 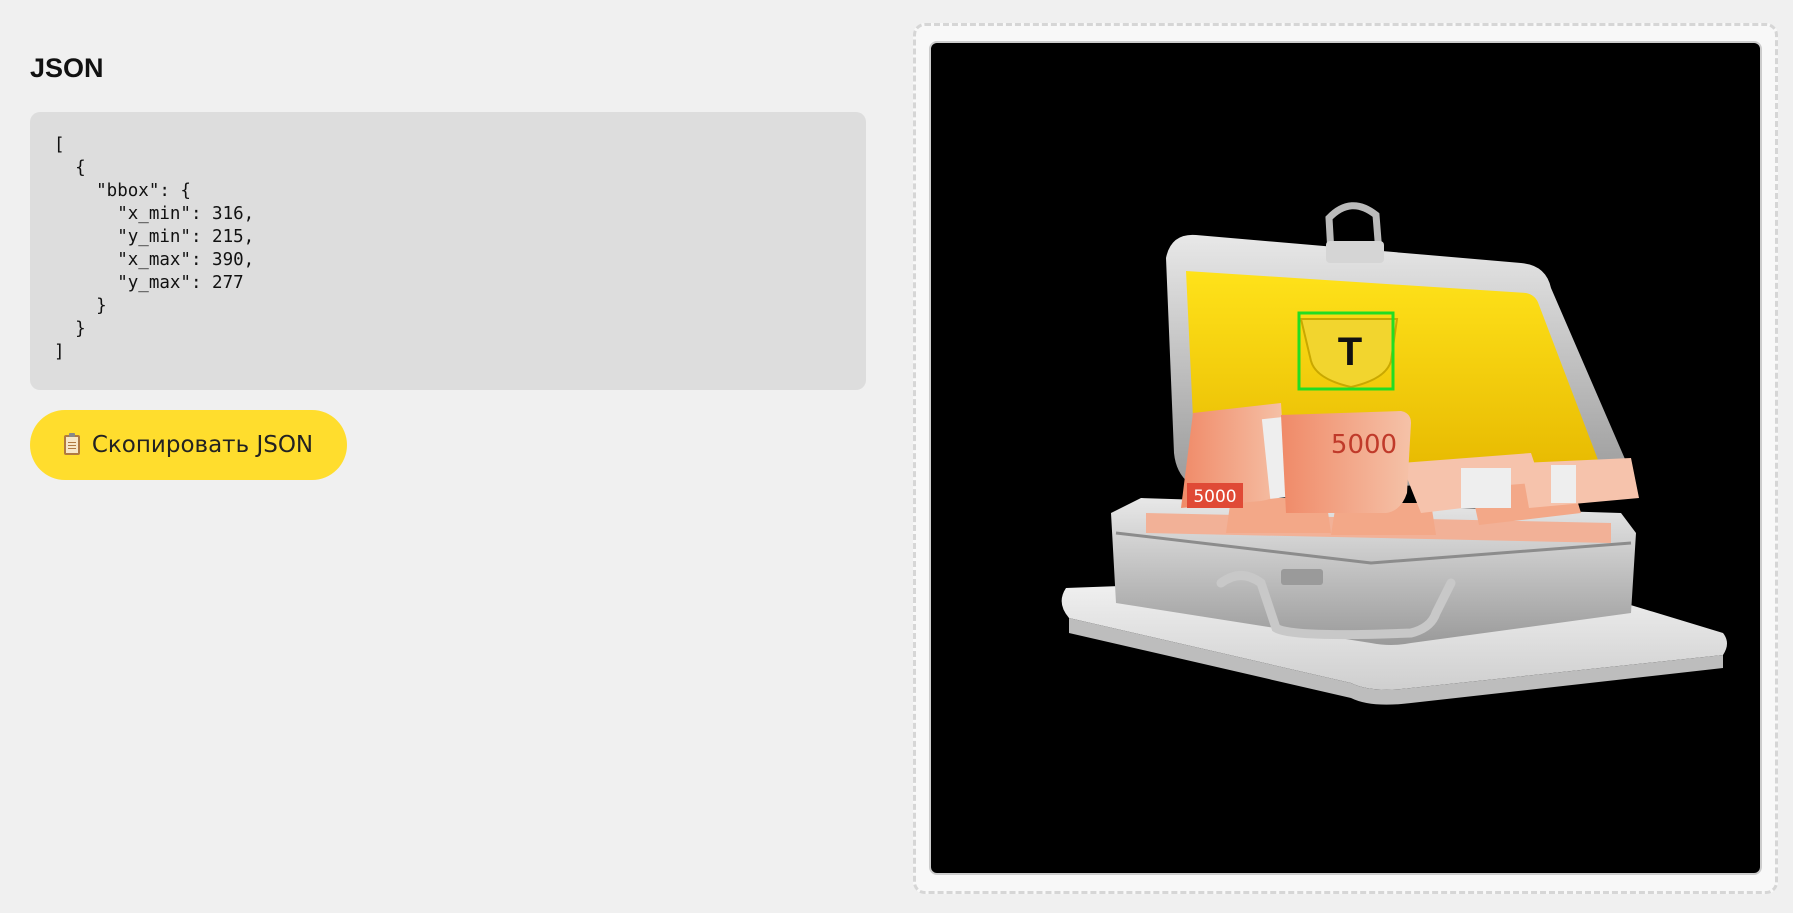 I want to click on clipboard-icon, so click(x=71, y=444).